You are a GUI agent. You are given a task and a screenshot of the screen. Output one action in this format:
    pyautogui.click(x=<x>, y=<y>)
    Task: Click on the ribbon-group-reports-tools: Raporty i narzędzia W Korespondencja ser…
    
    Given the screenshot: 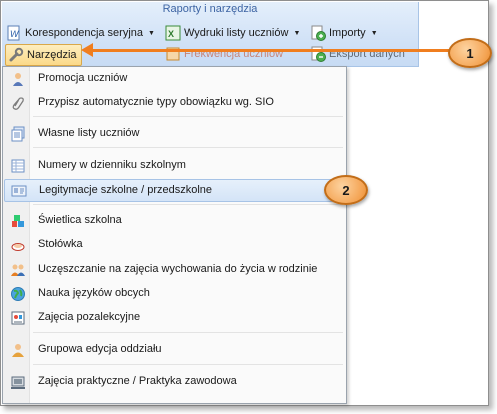 What is the action you would take?
    pyautogui.click(x=210, y=34)
    